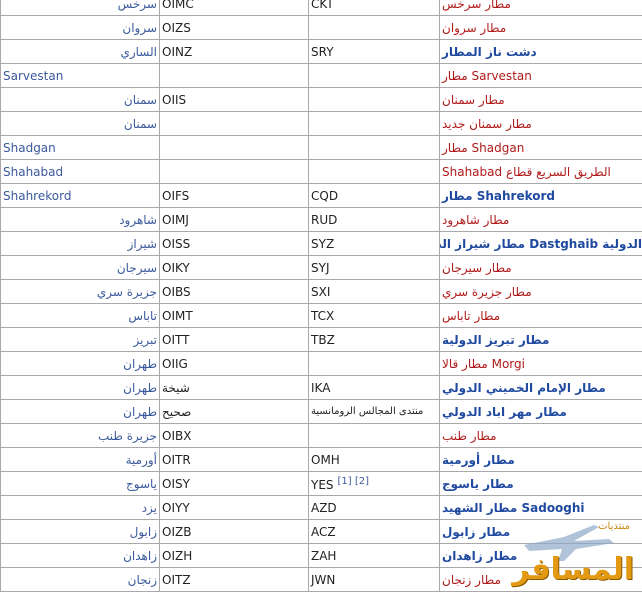  I want to click on iata-code-cell: منتدى المجالس الرومانسية, so click(374, 411).